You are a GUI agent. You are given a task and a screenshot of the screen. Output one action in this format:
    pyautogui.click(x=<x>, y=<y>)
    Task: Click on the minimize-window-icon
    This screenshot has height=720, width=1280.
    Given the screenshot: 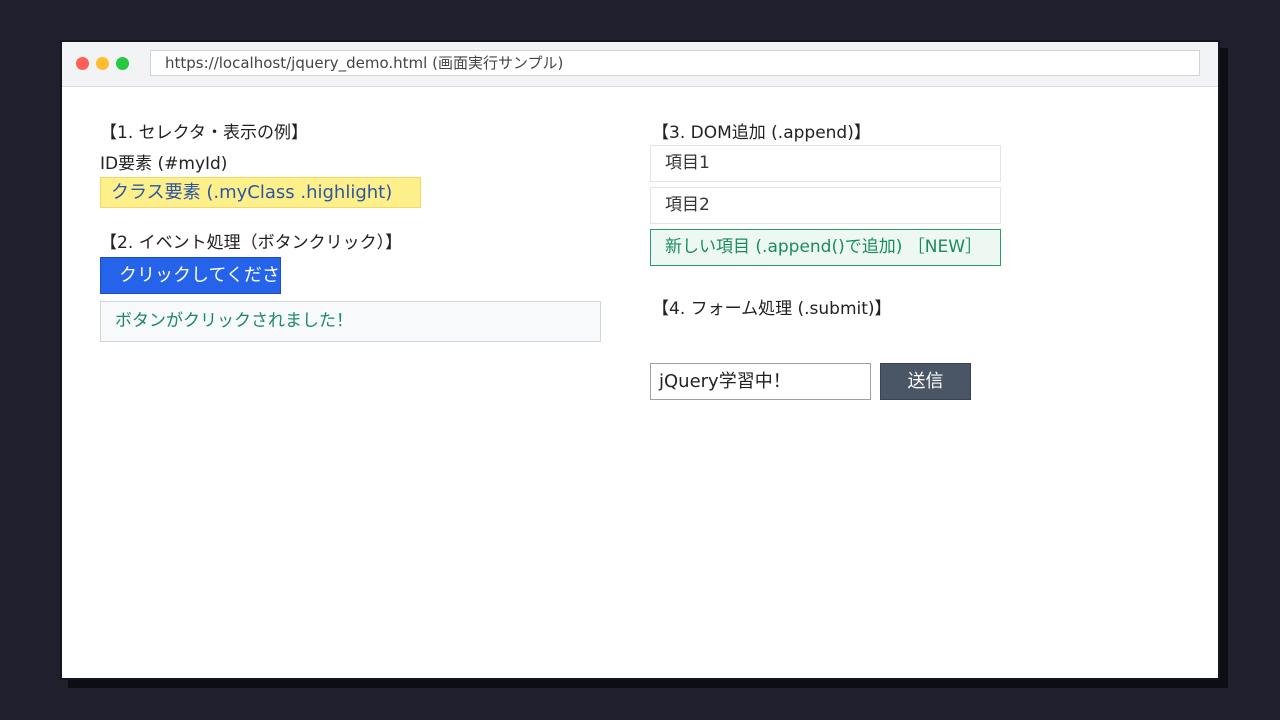 What is the action you would take?
    pyautogui.click(x=102, y=63)
    